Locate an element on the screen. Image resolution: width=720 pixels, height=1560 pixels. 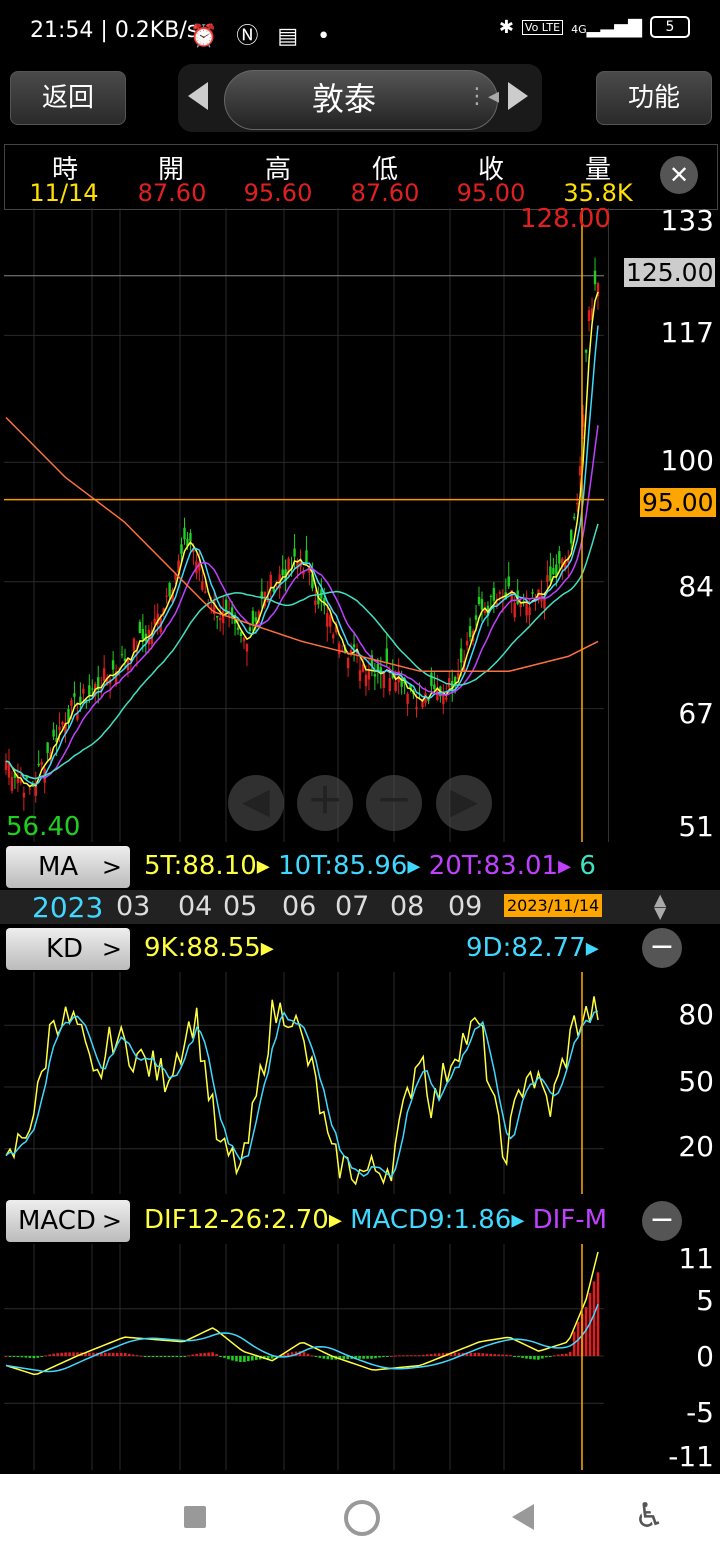
ma10-value: 10T:85.96 is located at coordinates (343, 866).